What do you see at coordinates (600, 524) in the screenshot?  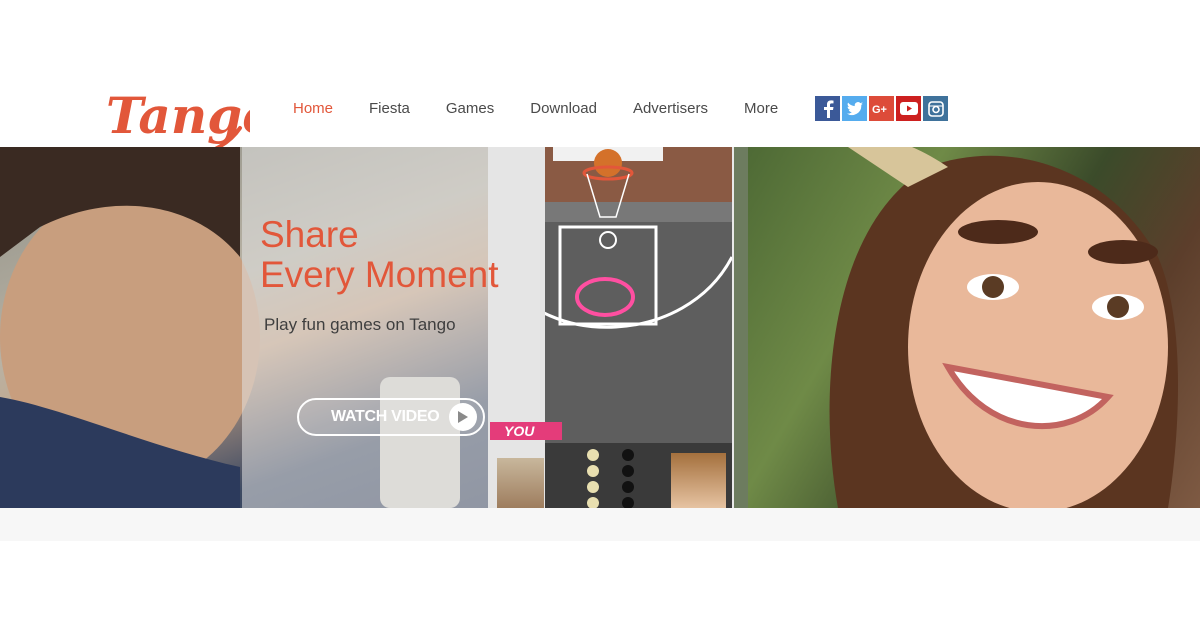 I see `footer-strip` at bounding box center [600, 524].